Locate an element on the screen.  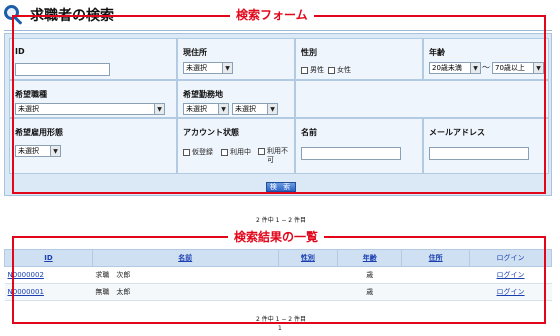
result-count-bottom: 2 件中 1 − 2 件目 is located at coordinates (281, 319).